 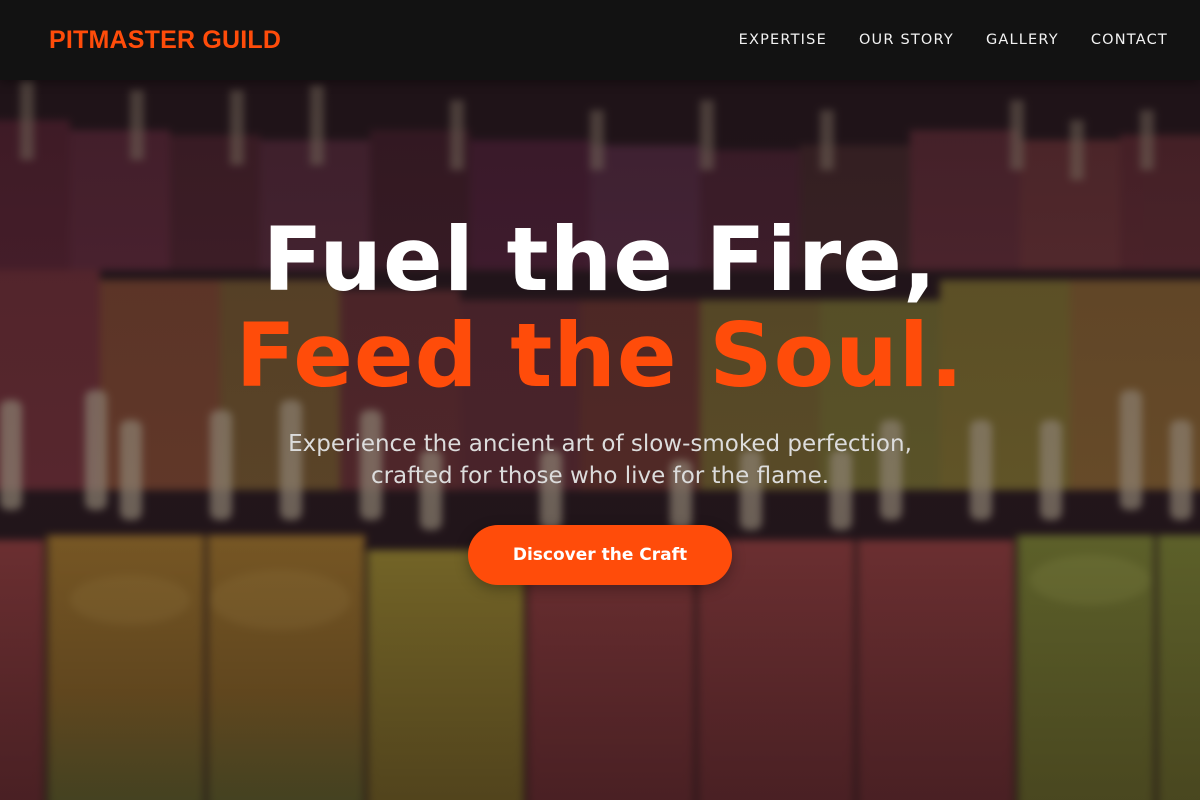 I want to click on nav-links: EXPERTISE OUR STORY GALLERY CONTACT, so click(x=953, y=40).